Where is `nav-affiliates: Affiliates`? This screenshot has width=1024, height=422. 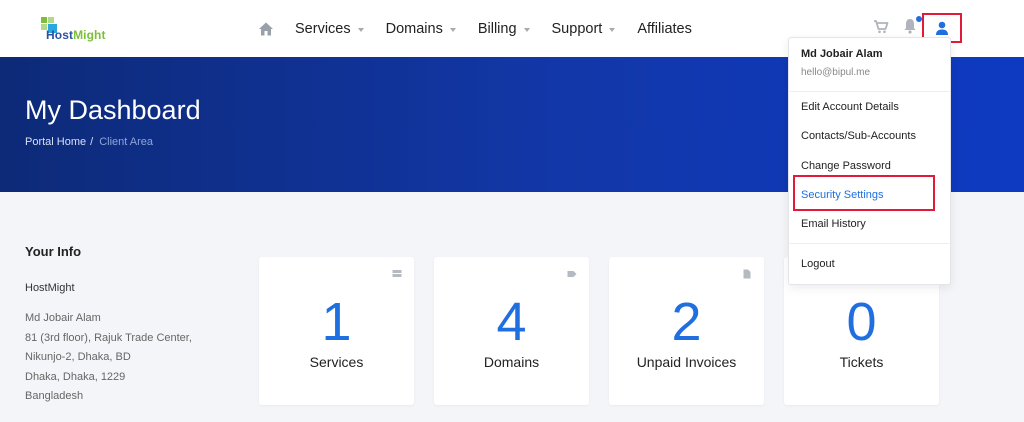 nav-affiliates: Affiliates is located at coordinates (664, 29).